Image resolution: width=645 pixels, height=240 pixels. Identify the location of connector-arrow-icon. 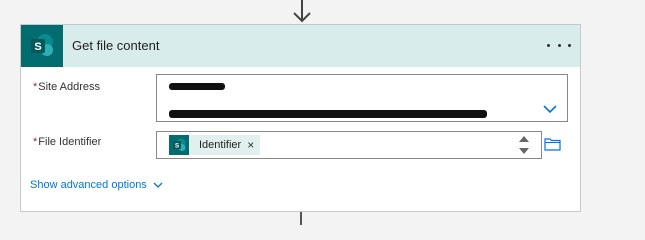
(302, 11).